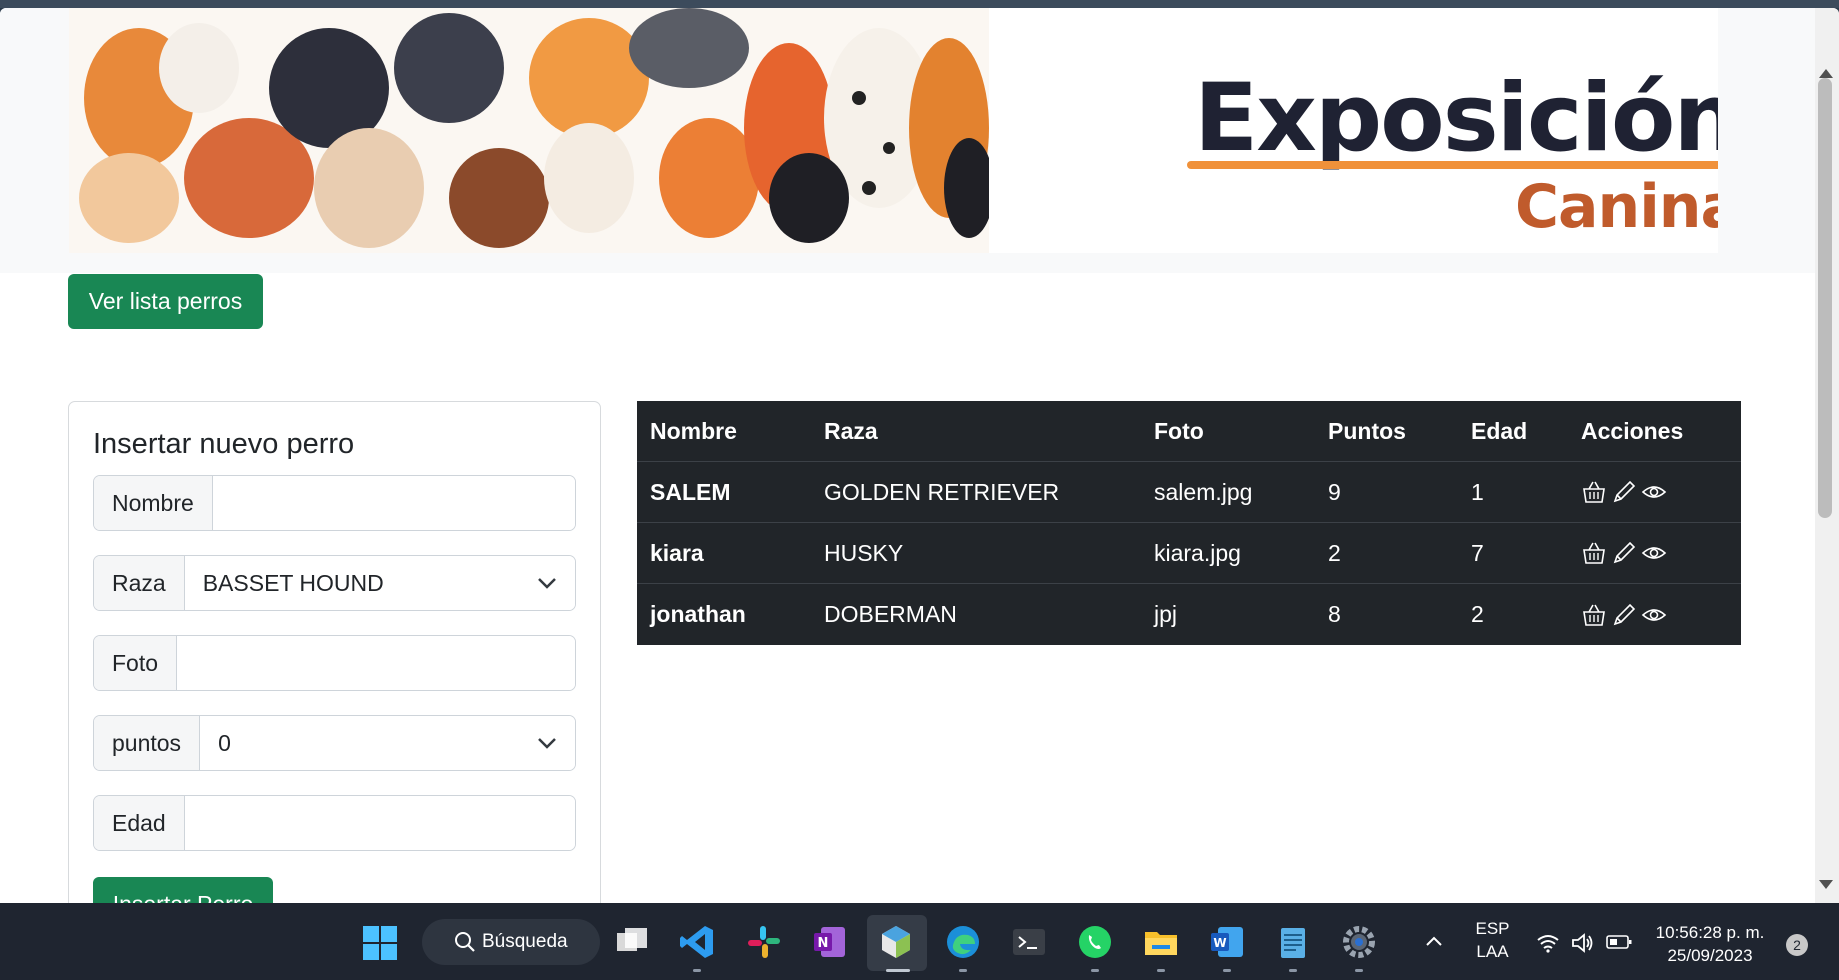 The height and width of the screenshot is (980, 1839). I want to click on edge-icon, so click(963, 942).